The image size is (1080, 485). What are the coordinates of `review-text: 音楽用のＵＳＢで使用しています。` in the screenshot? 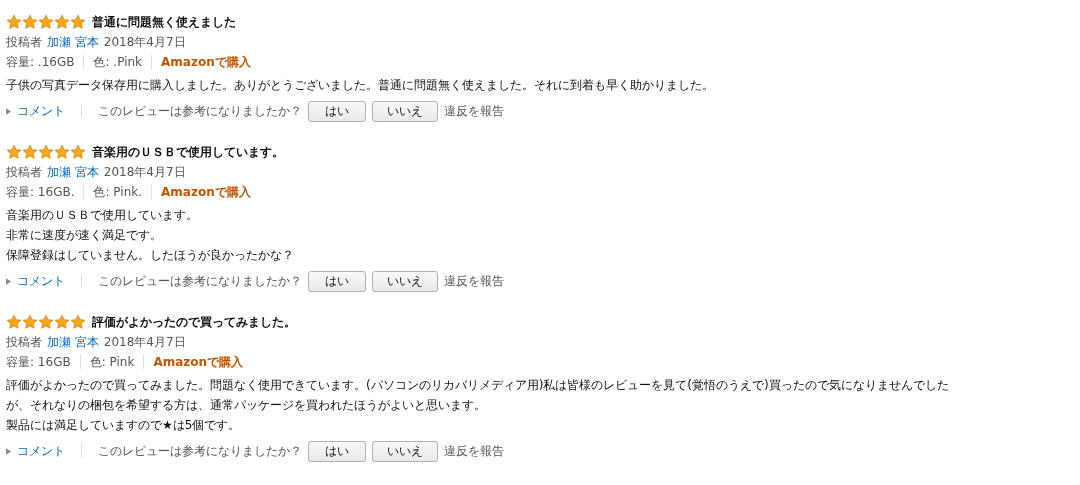 It's located at (102, 215).